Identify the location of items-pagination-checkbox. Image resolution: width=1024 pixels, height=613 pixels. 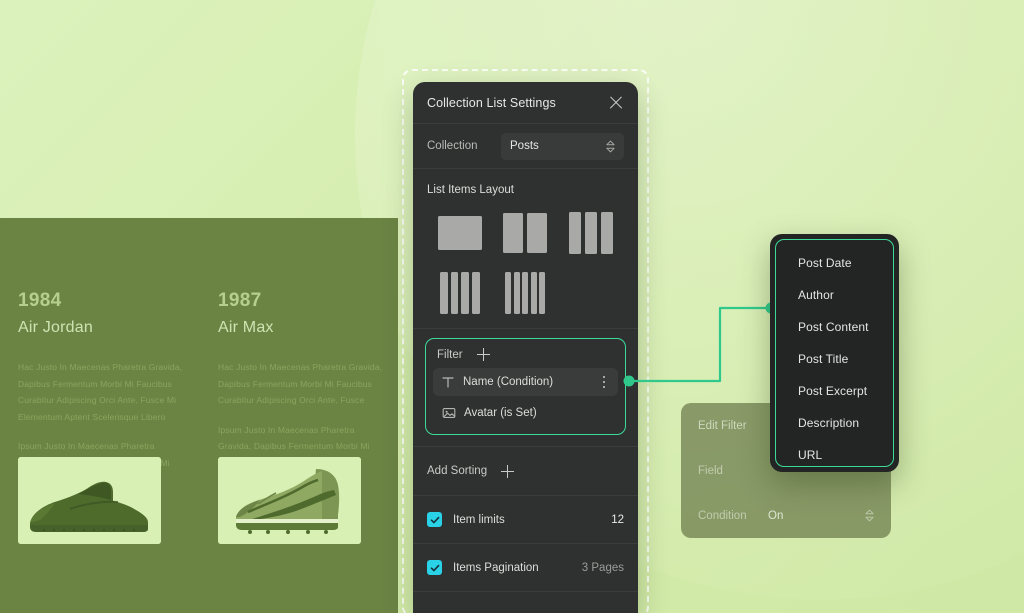
(434, 567).